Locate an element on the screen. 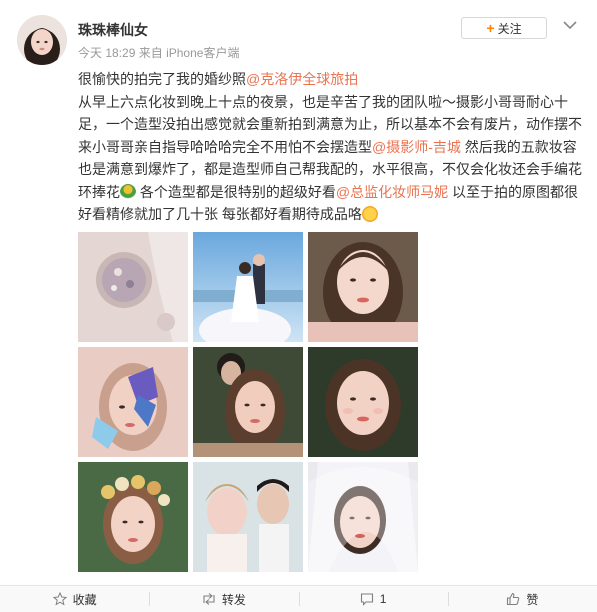  star-icon is located at coordinates (59, 599).